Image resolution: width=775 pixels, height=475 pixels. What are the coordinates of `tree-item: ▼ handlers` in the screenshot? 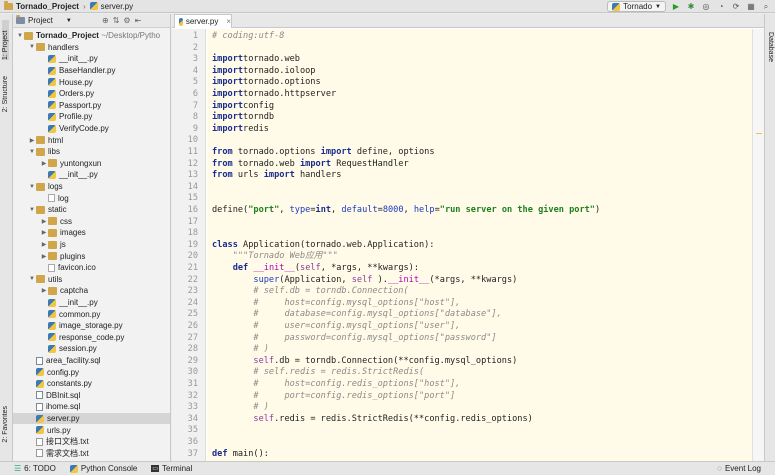 It's located at (91, 48).